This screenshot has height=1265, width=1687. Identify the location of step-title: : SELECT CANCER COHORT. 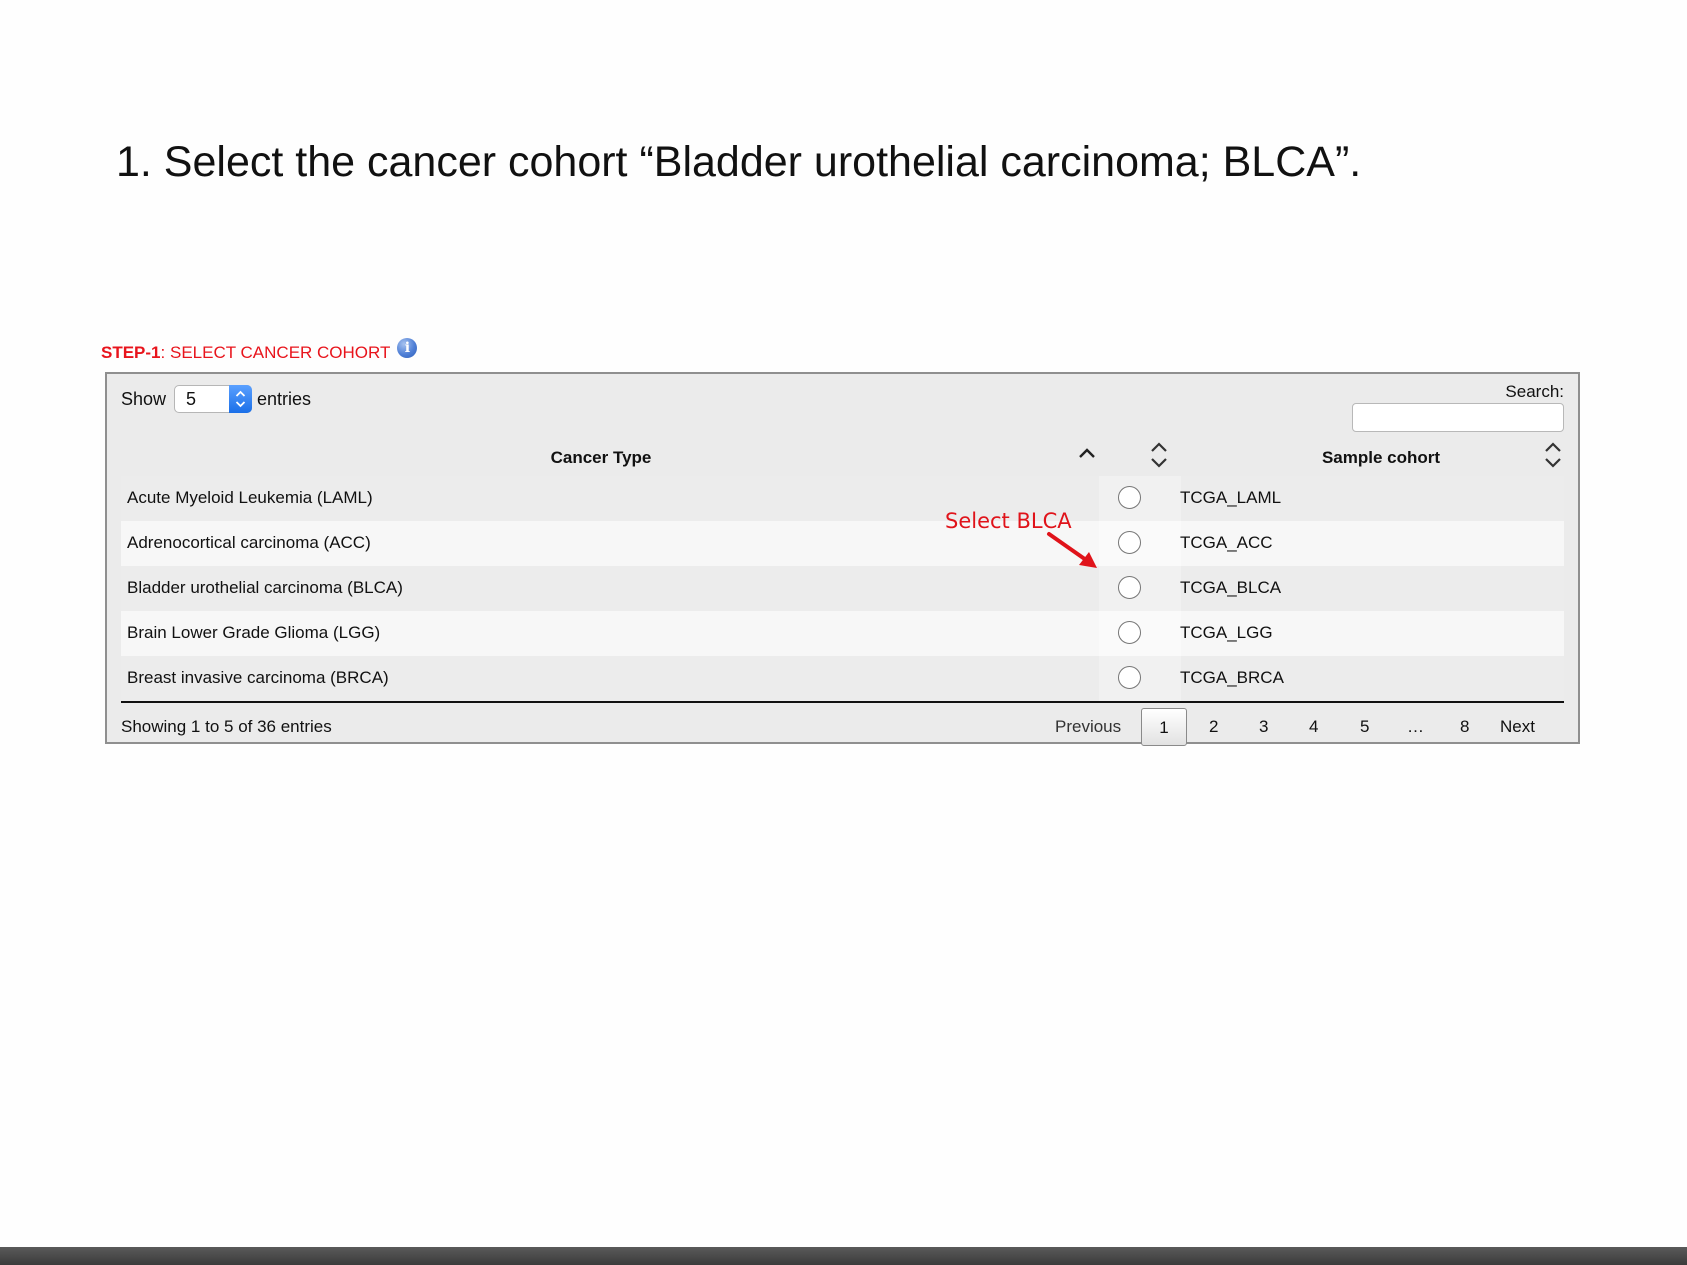
(275, 352).